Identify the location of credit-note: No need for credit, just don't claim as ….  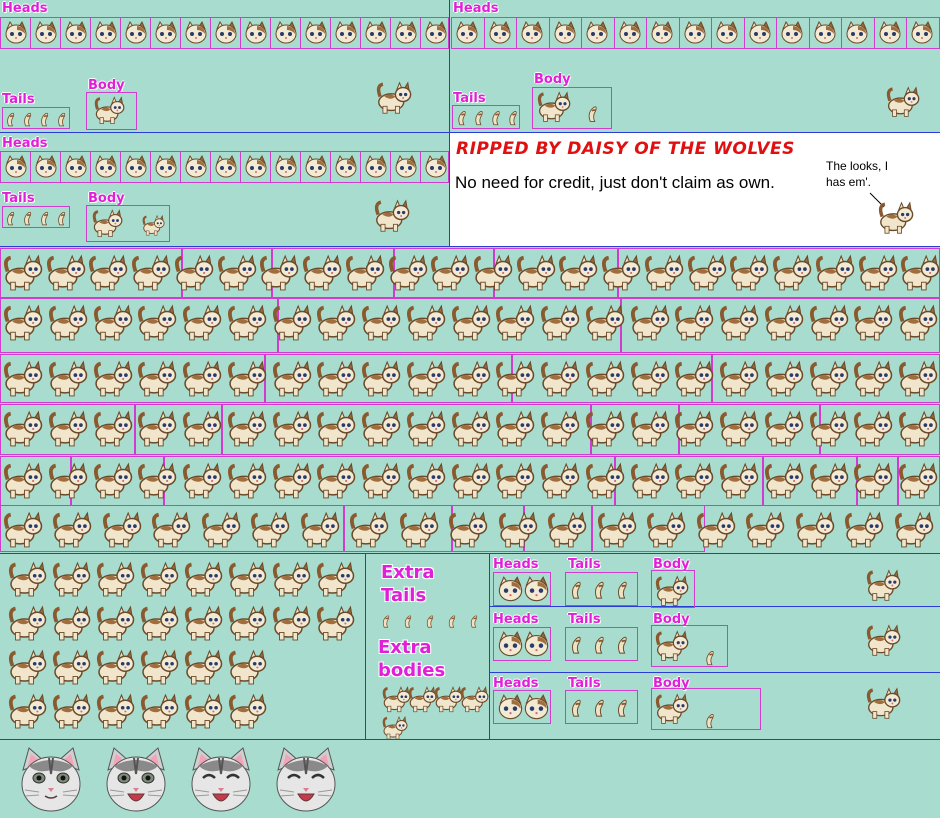
(615, 182).